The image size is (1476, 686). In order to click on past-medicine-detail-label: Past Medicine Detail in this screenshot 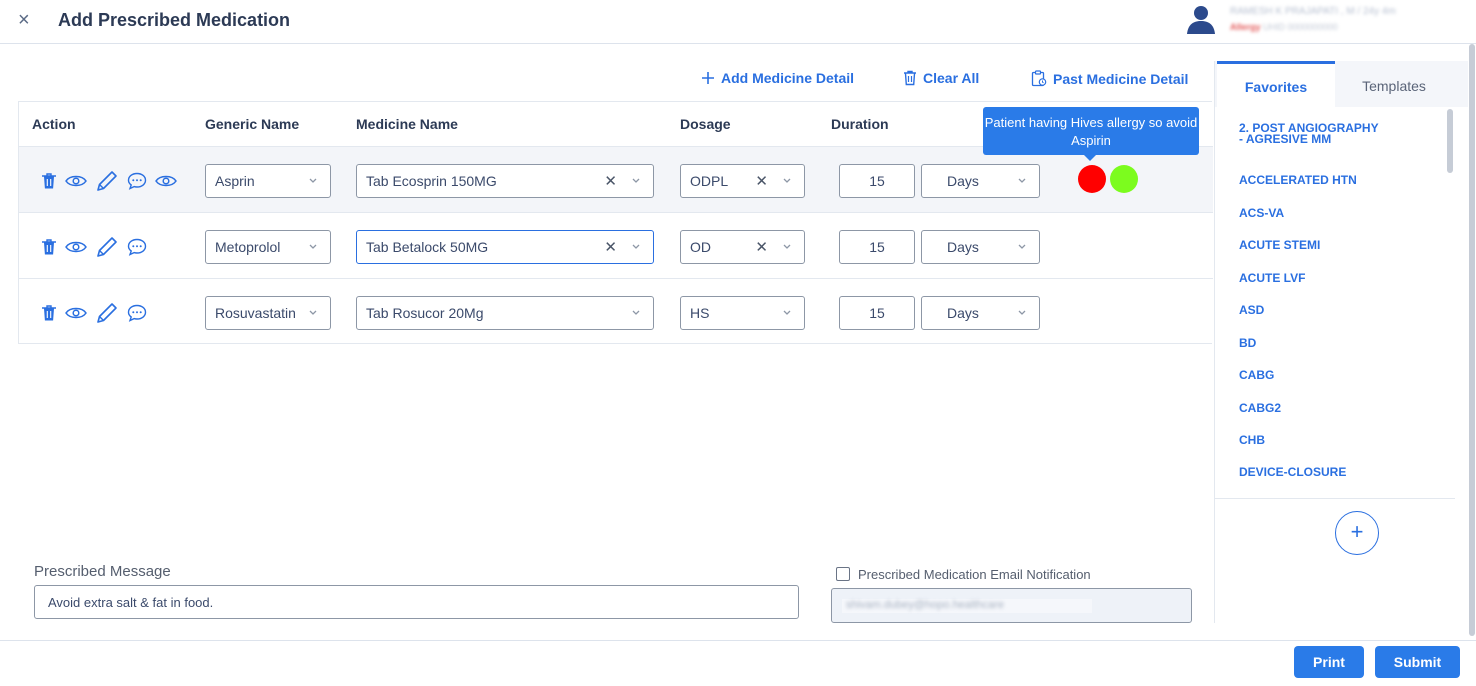, I will do `click(1121, 78)`.